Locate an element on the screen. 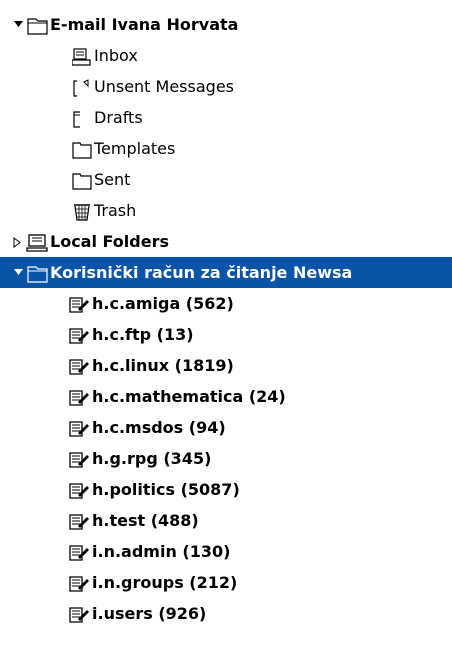  folder-trash: Trash is located at coordinates (226, 210).